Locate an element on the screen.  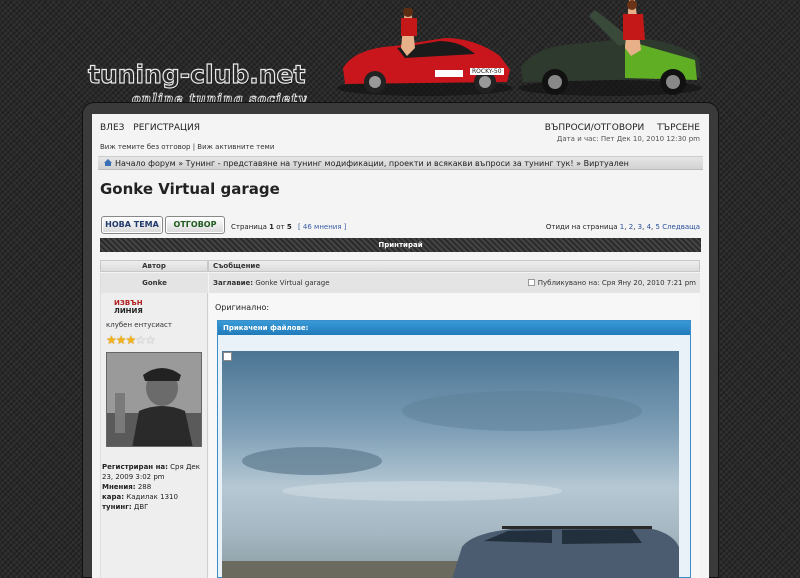
search-link: ТЪРСЕНЕ is located at coordinates (678, 128).